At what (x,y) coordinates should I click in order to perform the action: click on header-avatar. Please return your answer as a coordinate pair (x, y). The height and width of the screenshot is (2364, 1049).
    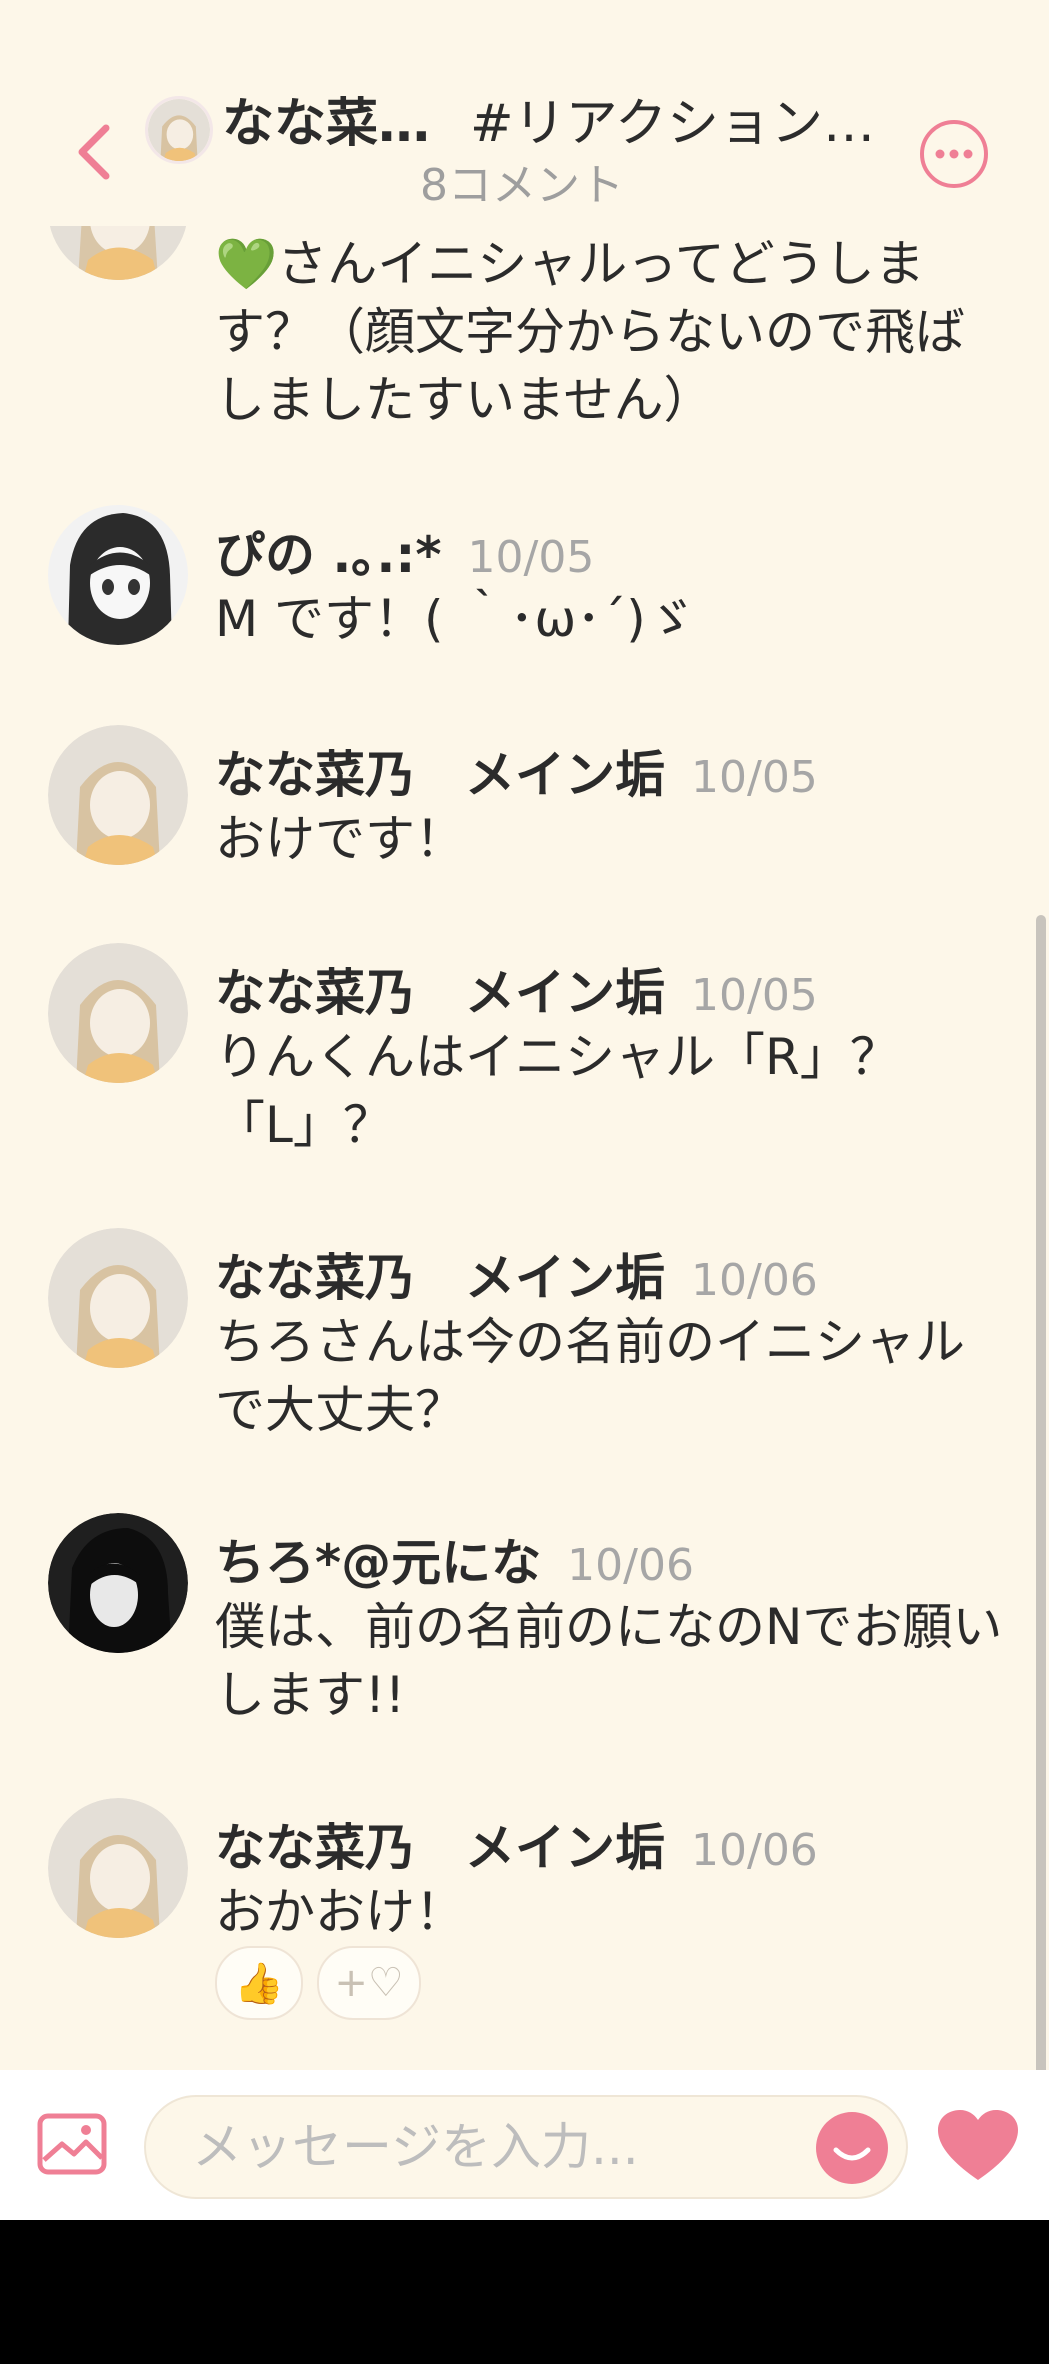
    Looking at the image, I should click on (179, 130).